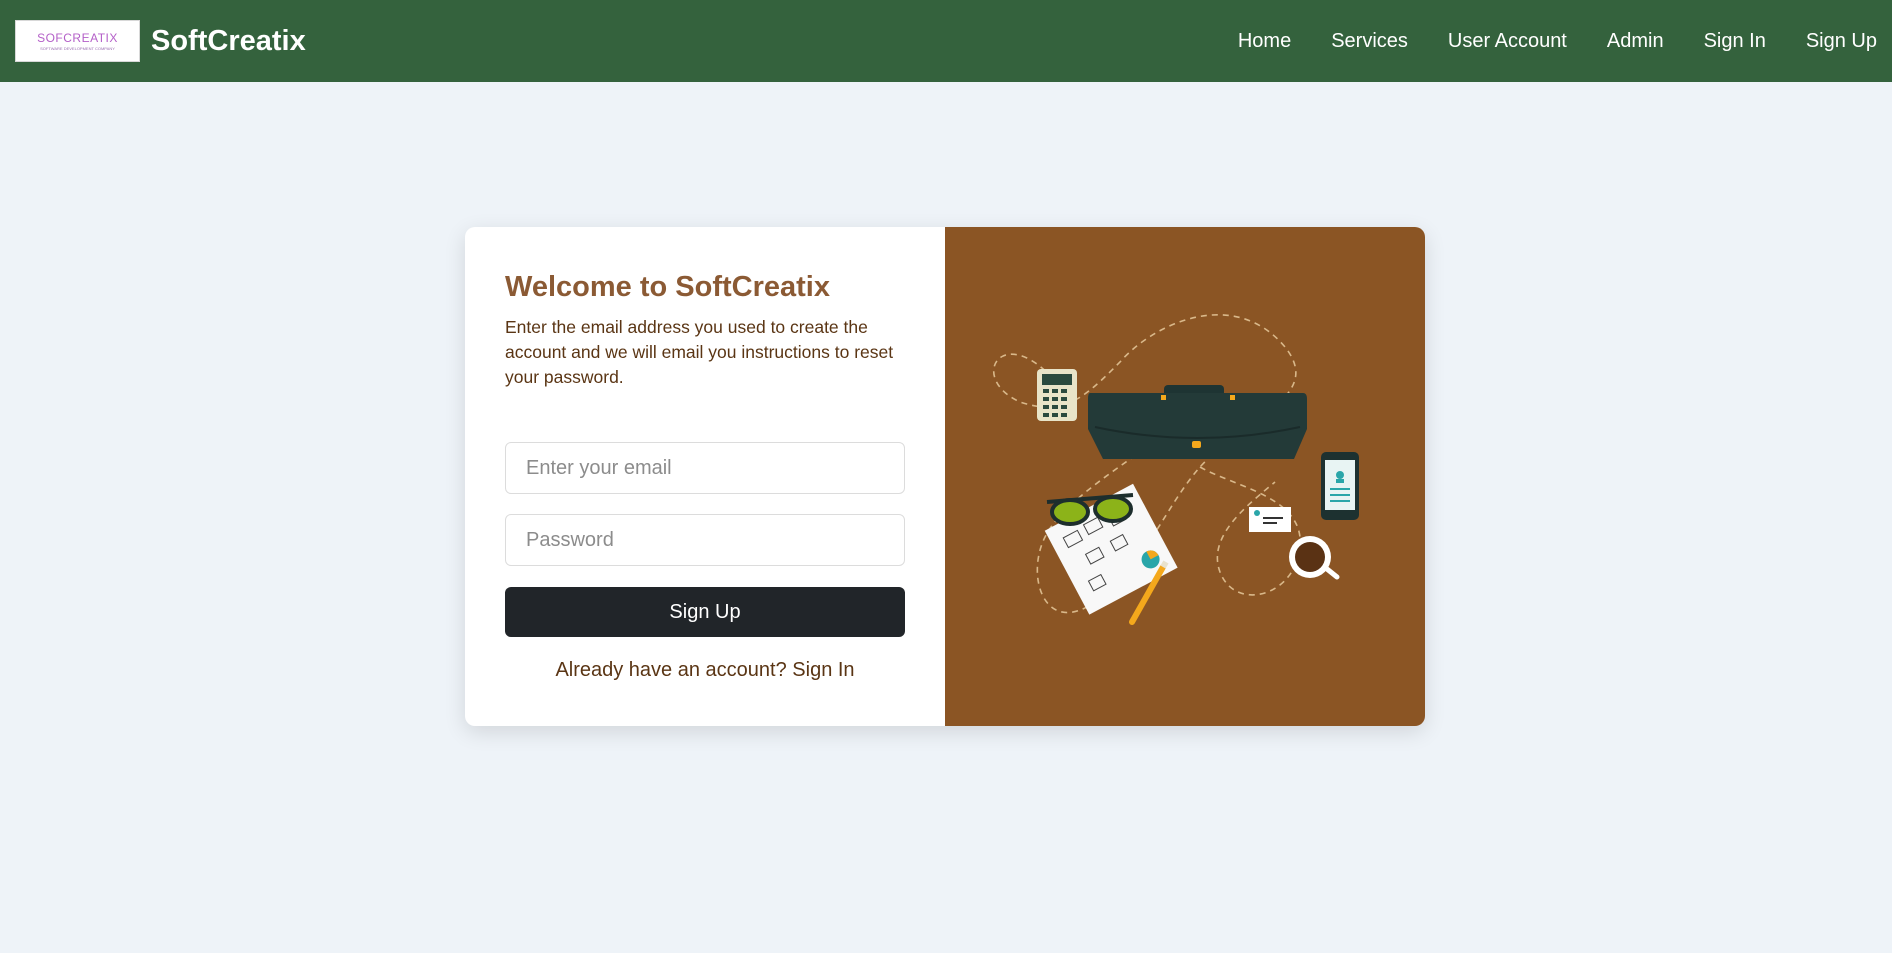 The height and width of the screenshot is (953, 1892). What do you see at coordinates (1340, 486) in the screenshot?
I see `phone-icon` at bounding box center [1340, 486].